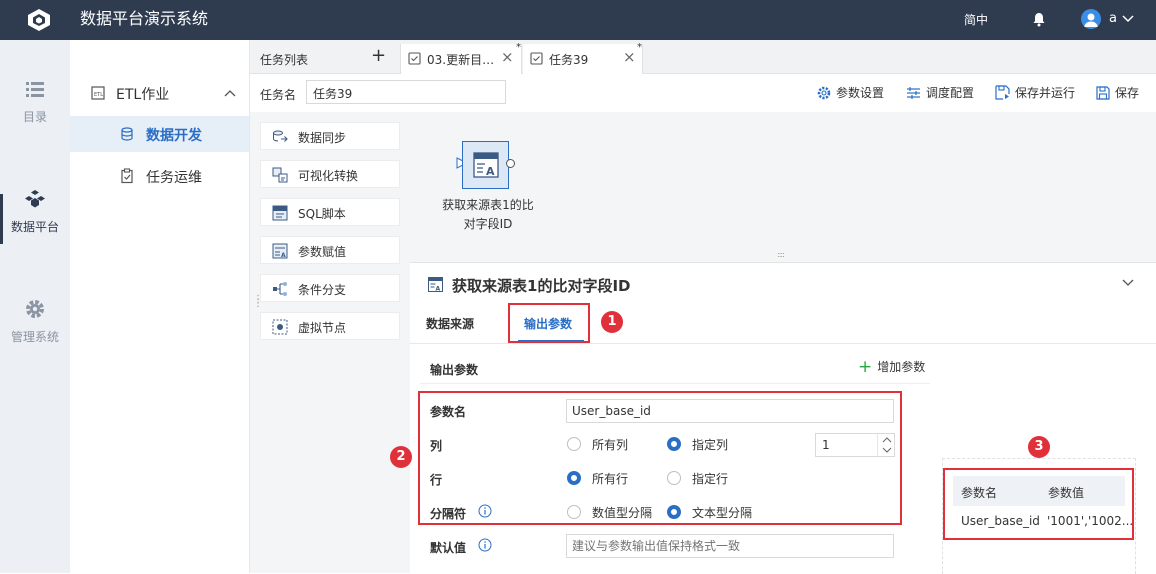 The width and height of the screenshot is (1156, 574). I want to click on param-settings-button: 参数设置, so click(850, 92).